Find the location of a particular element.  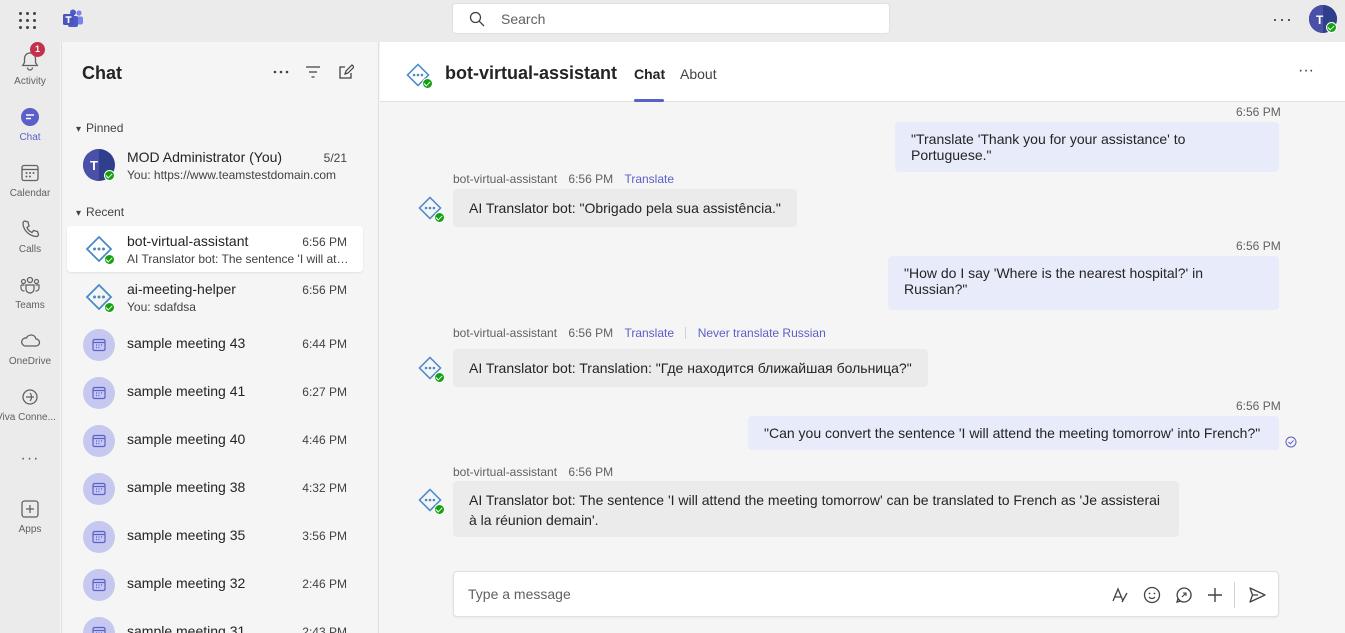

chat-time: 2:43 PM is located at coordinates (324, 629).